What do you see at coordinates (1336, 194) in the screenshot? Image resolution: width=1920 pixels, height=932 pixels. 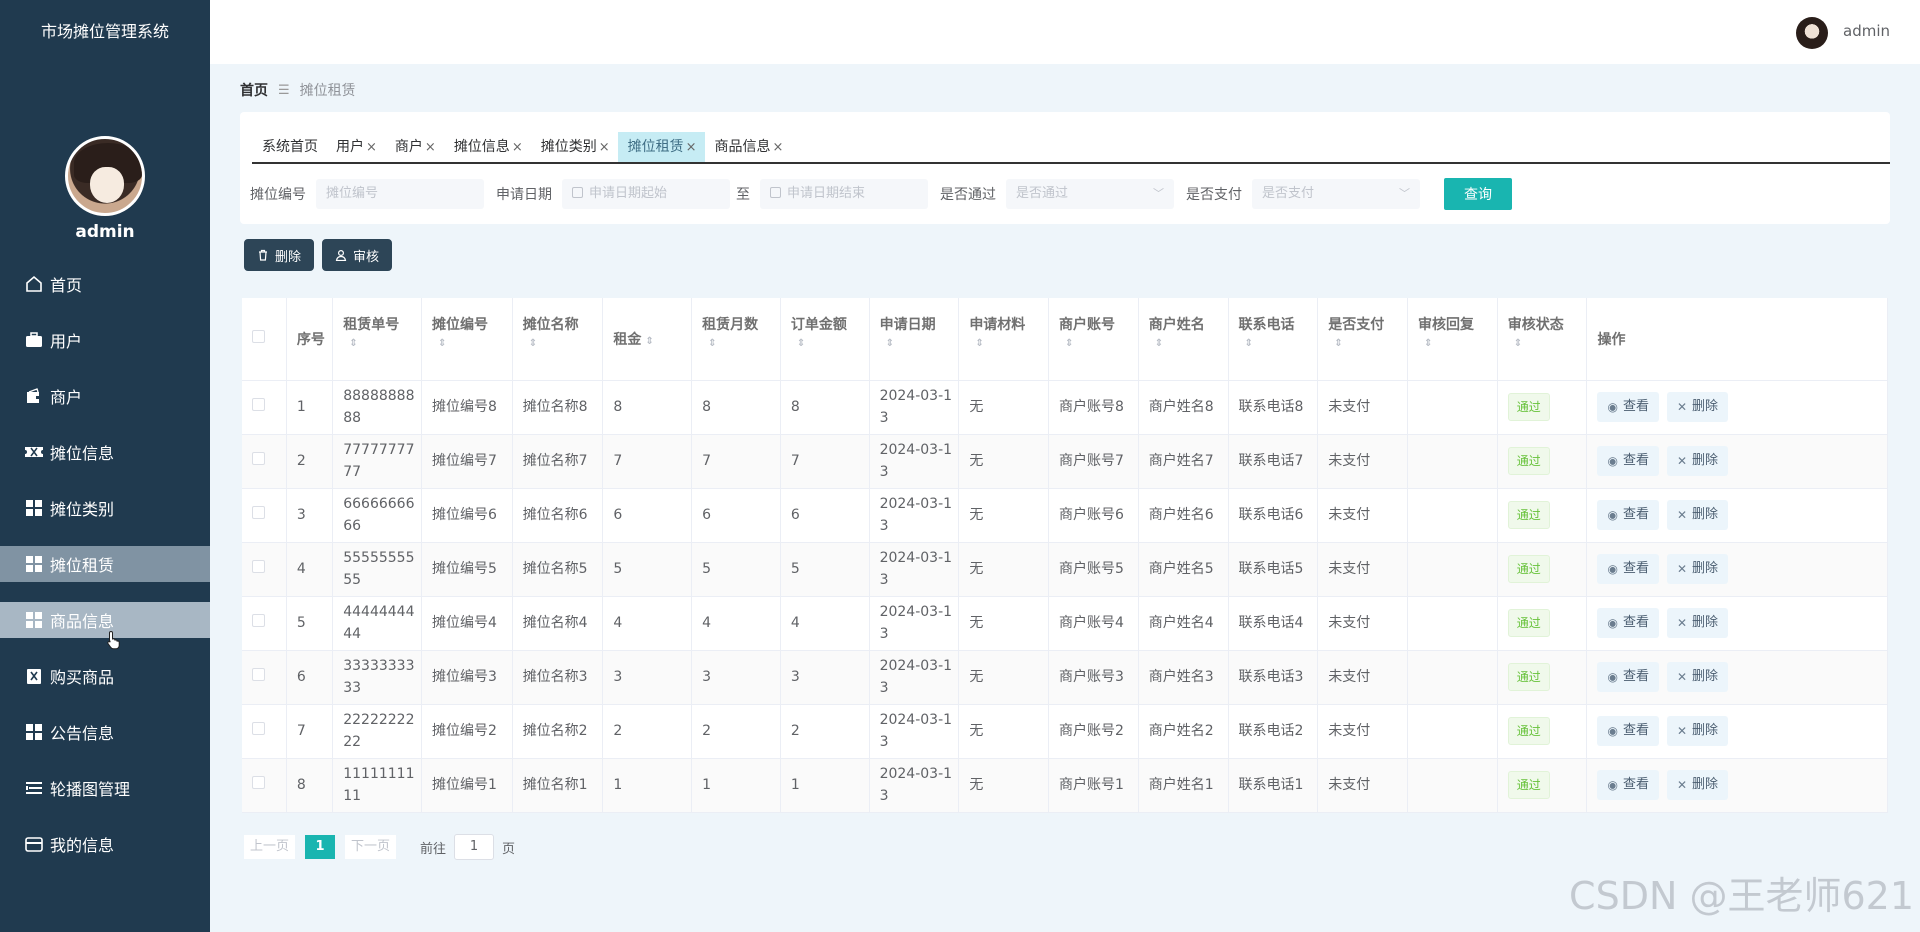 I see `paid-select: 是否支付 ﹀` at bounding box center [1336, 194].